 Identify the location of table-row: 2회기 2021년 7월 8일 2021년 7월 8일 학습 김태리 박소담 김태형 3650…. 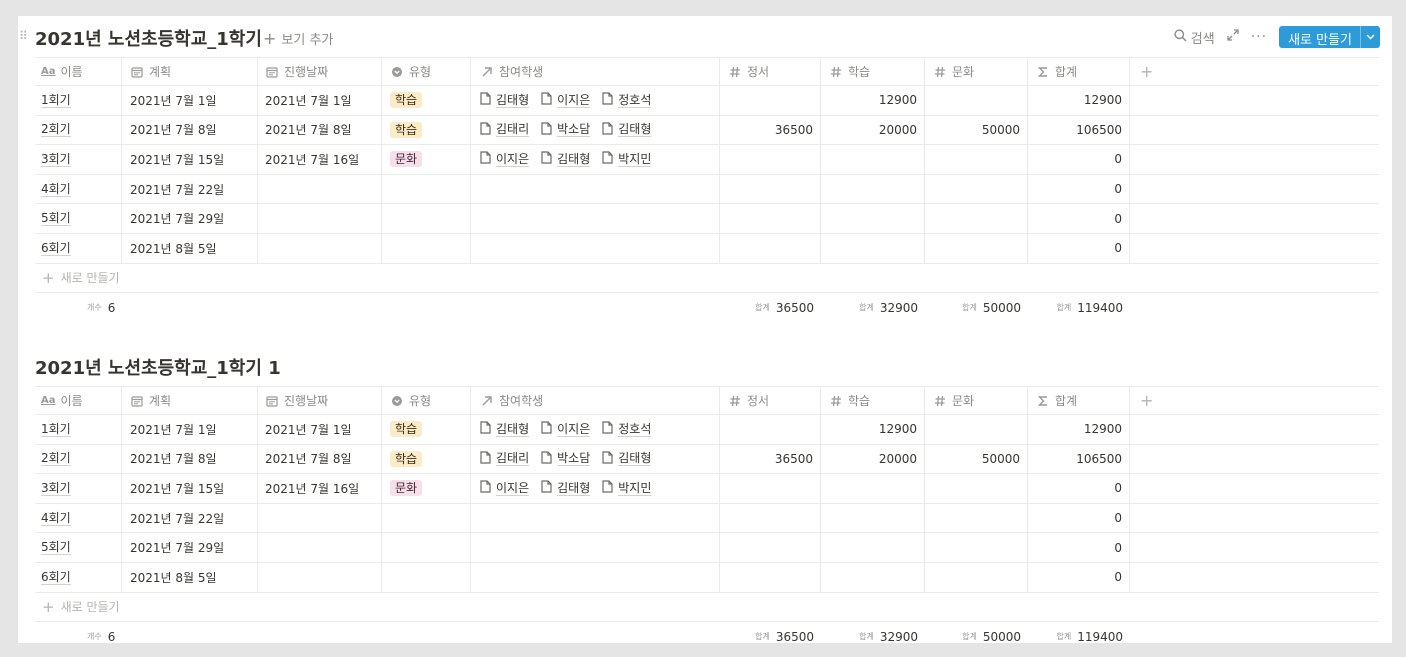
(707, 130).